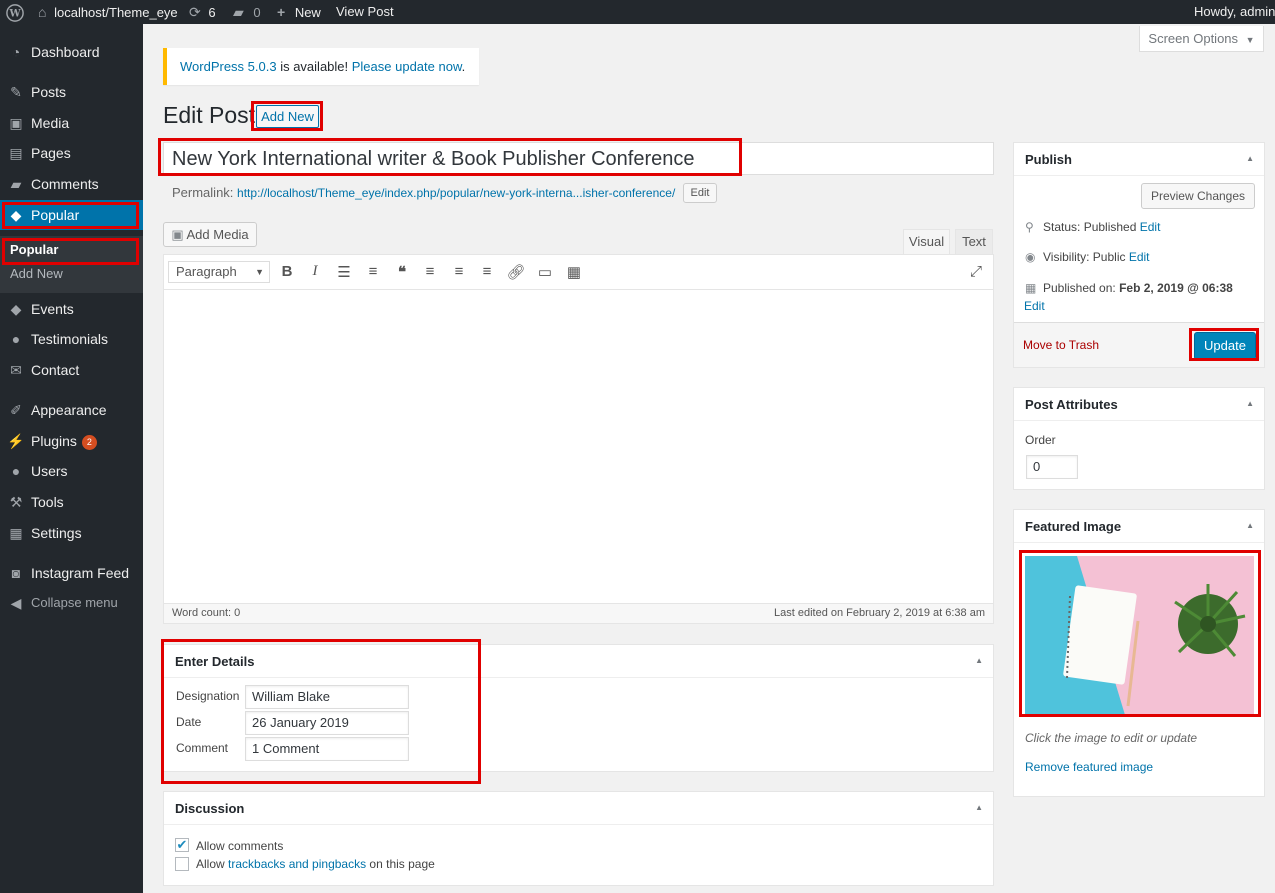 Image resolution: width=1275 pixels, height=893 pixels. Describe the element at coordinates (71, 215) in the screenshot. I see `sidebar-item-popular: ◆ Popular` at that location.